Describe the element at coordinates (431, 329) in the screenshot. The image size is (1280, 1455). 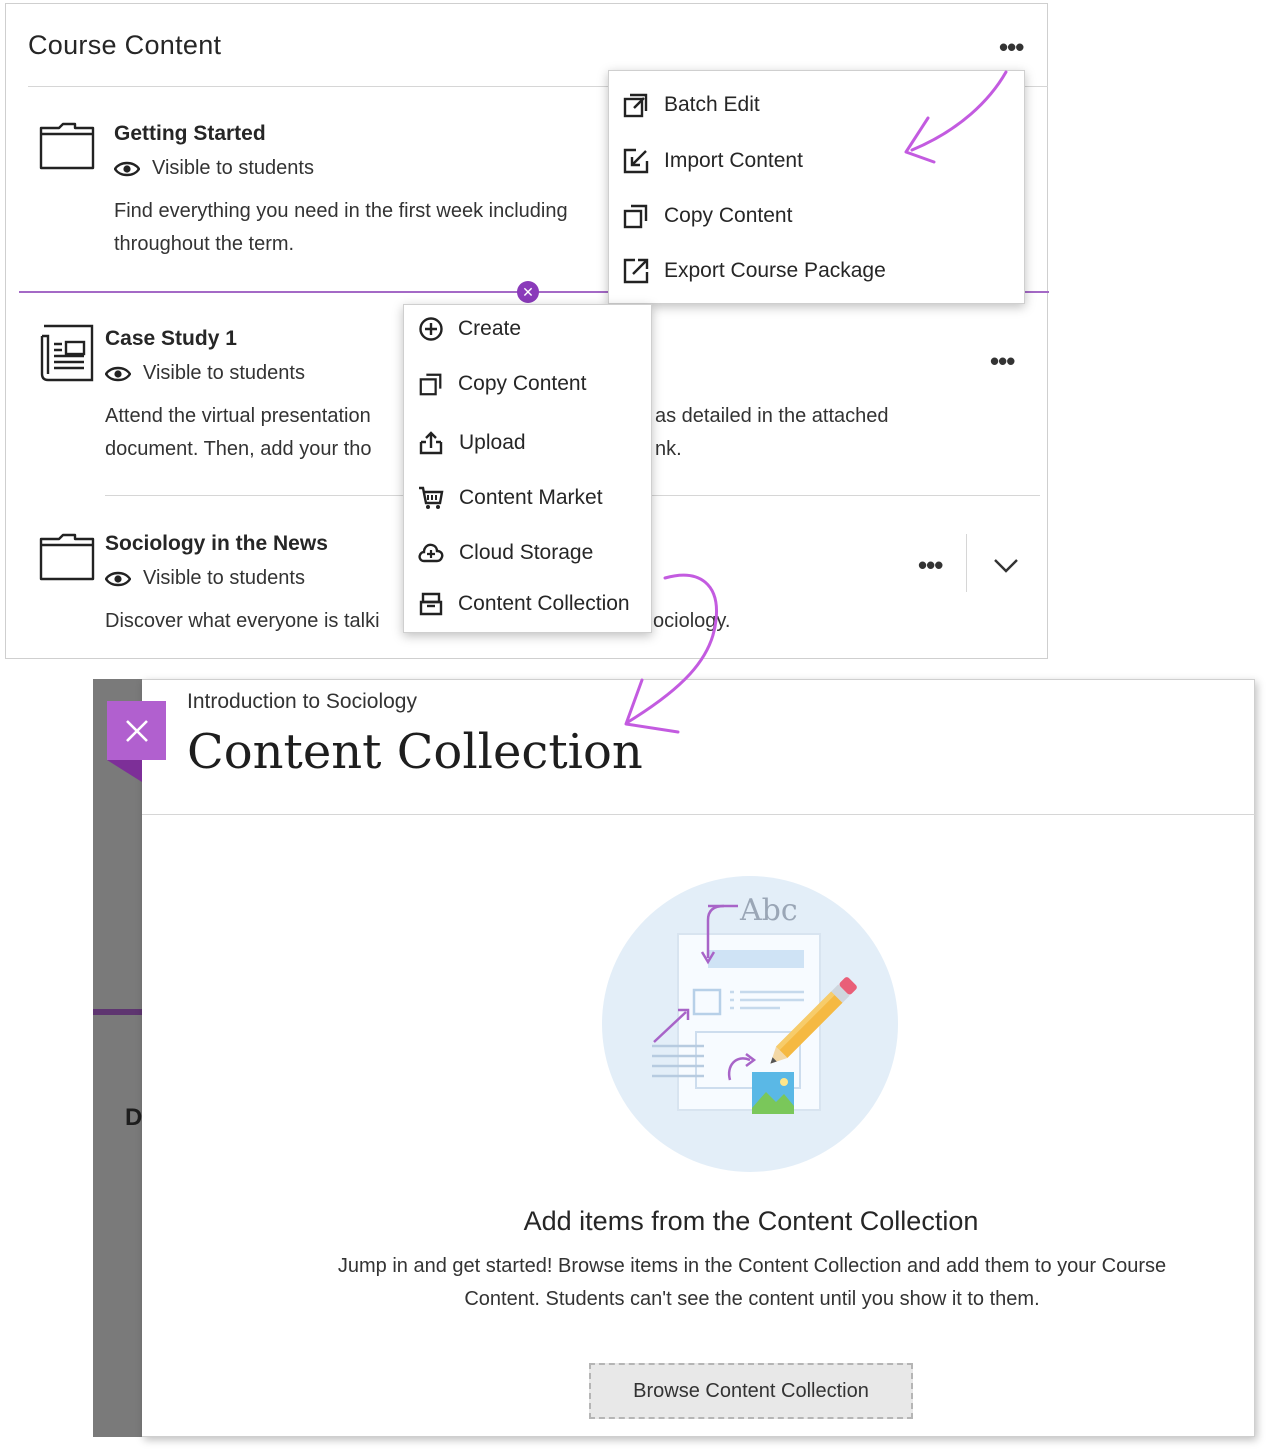
I see `plus-circle-icon` at that location.